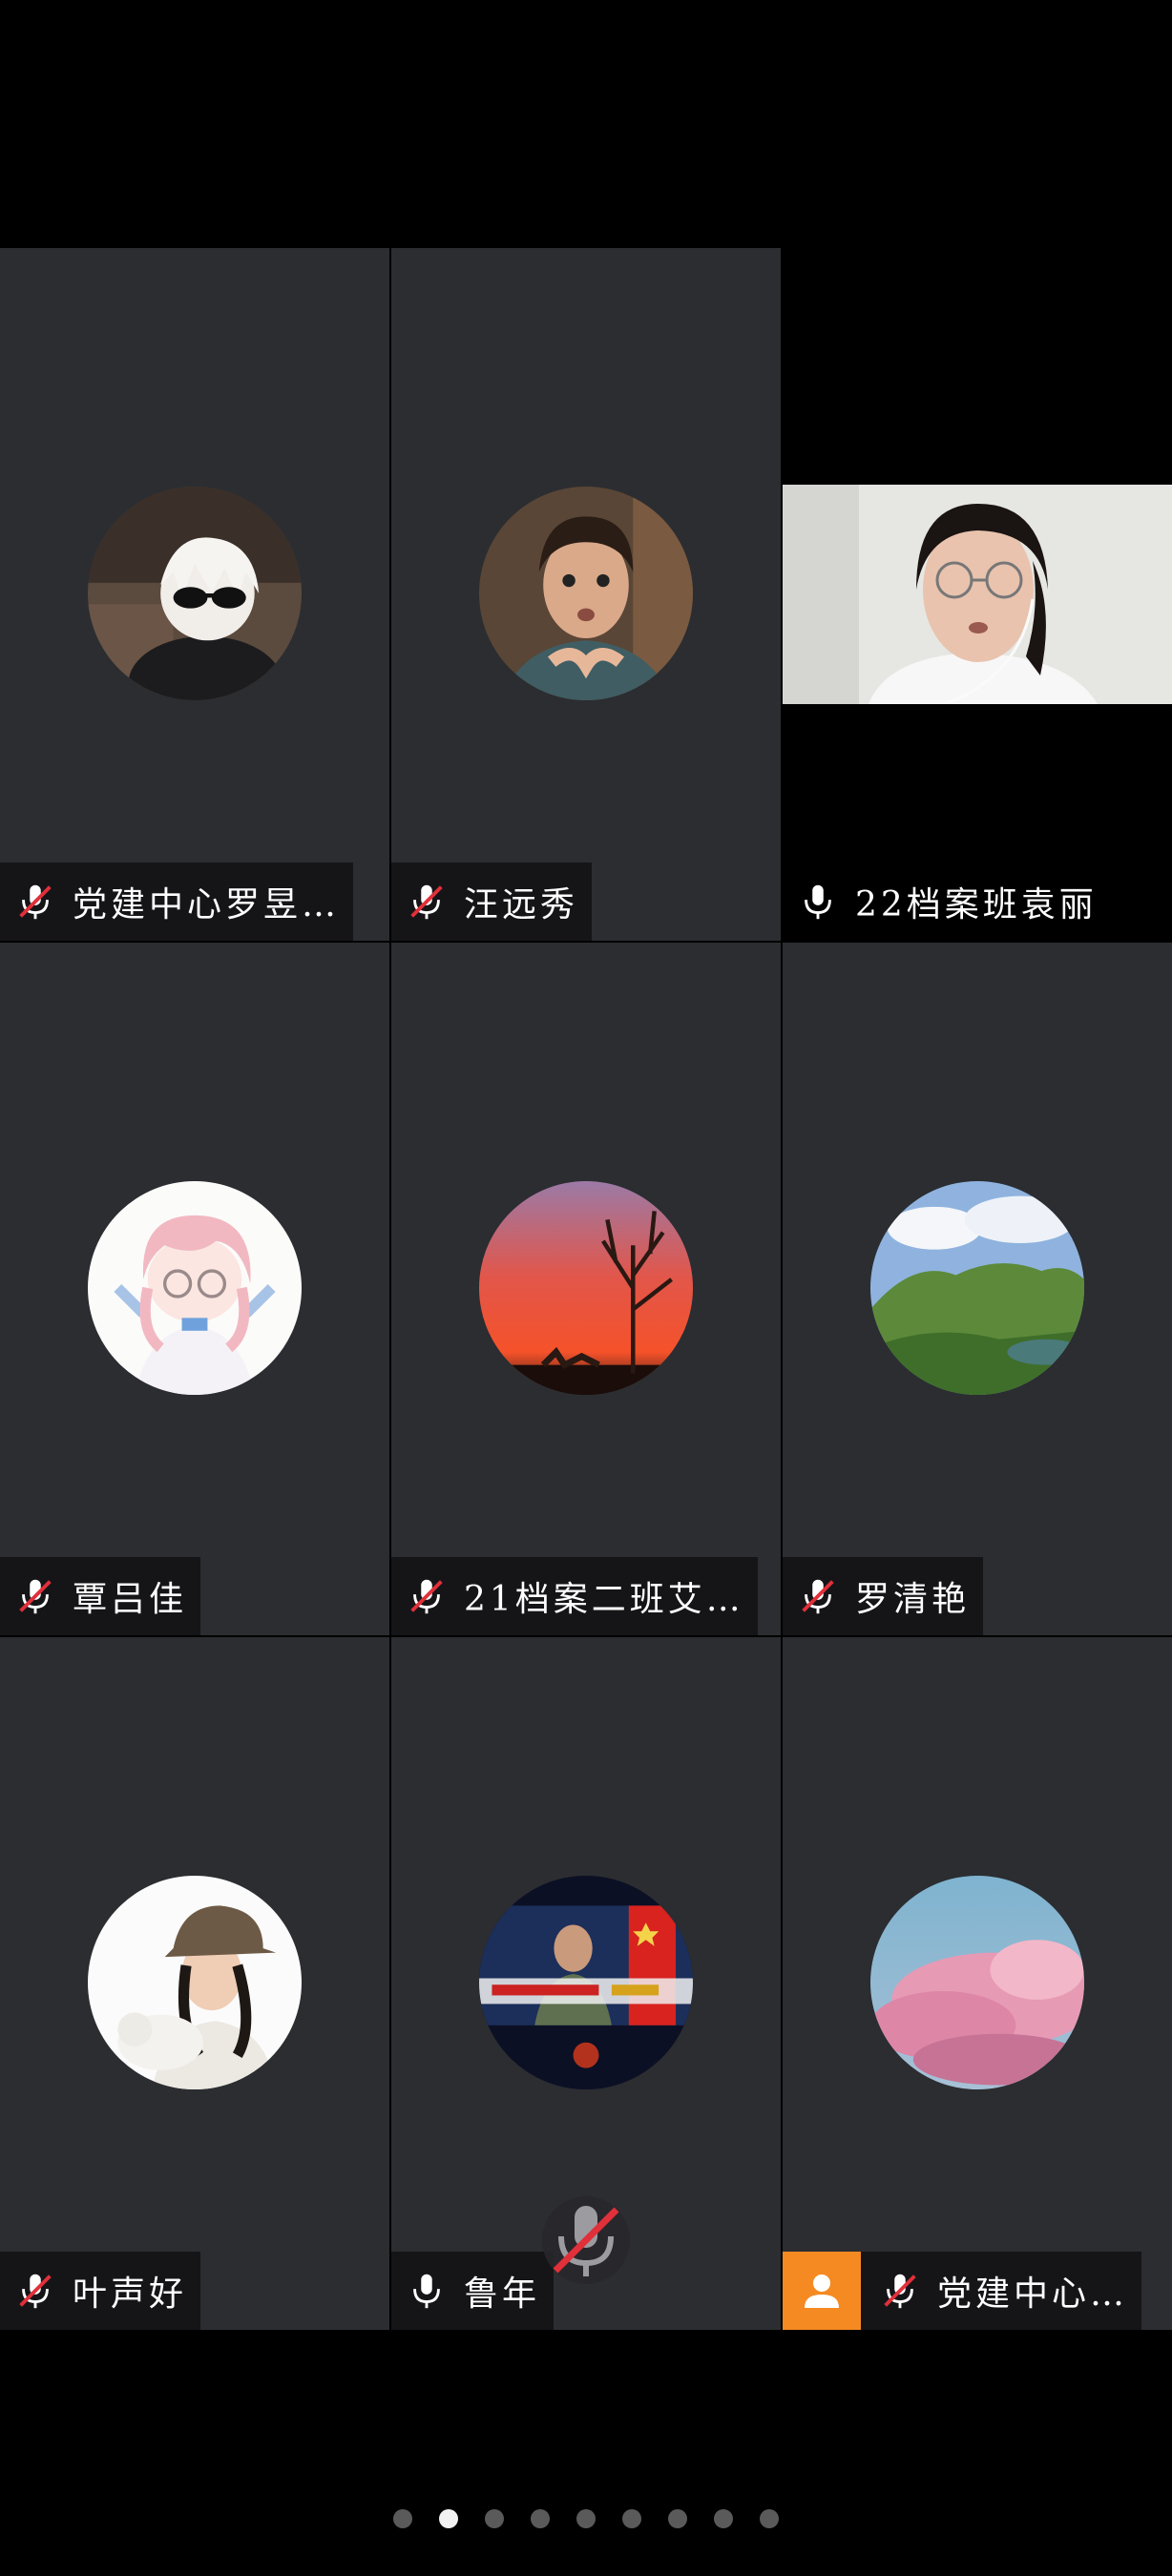 The width and height of the screenshot is (1172, 2576). I want to click on participant-name: 鲁年, so click(502, 2294).